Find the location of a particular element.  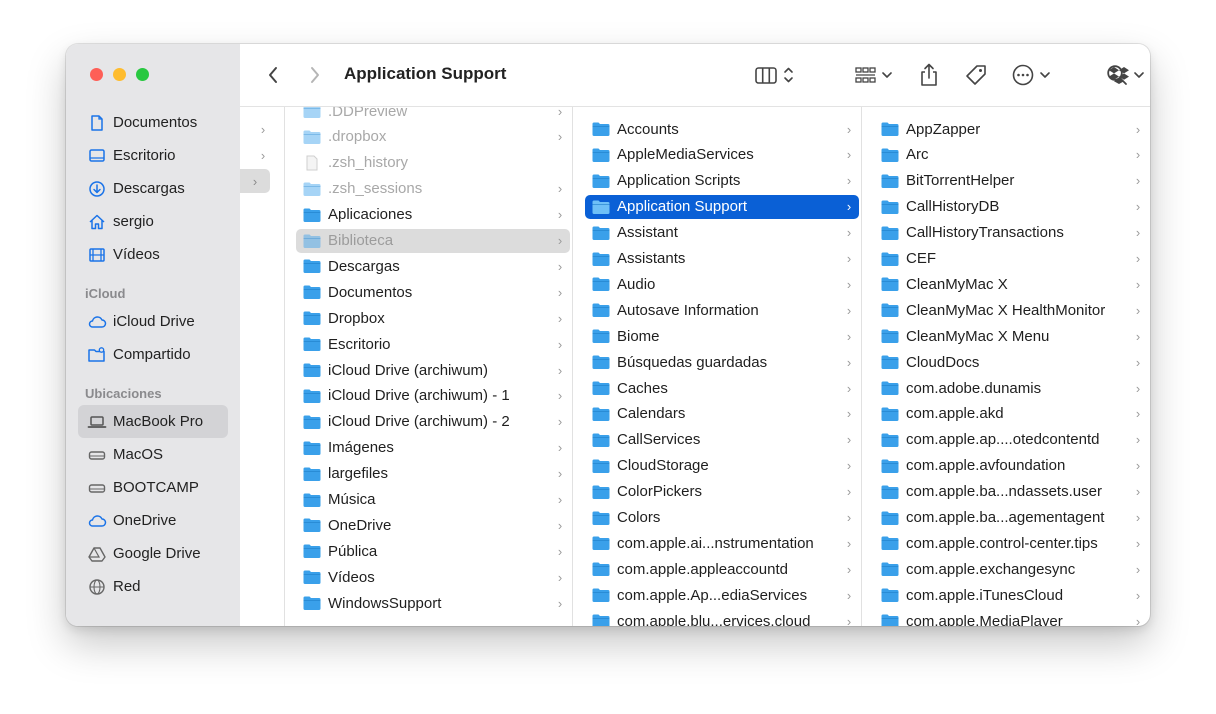

sidebar-item-red: Red is located at coordinates (153, 586).